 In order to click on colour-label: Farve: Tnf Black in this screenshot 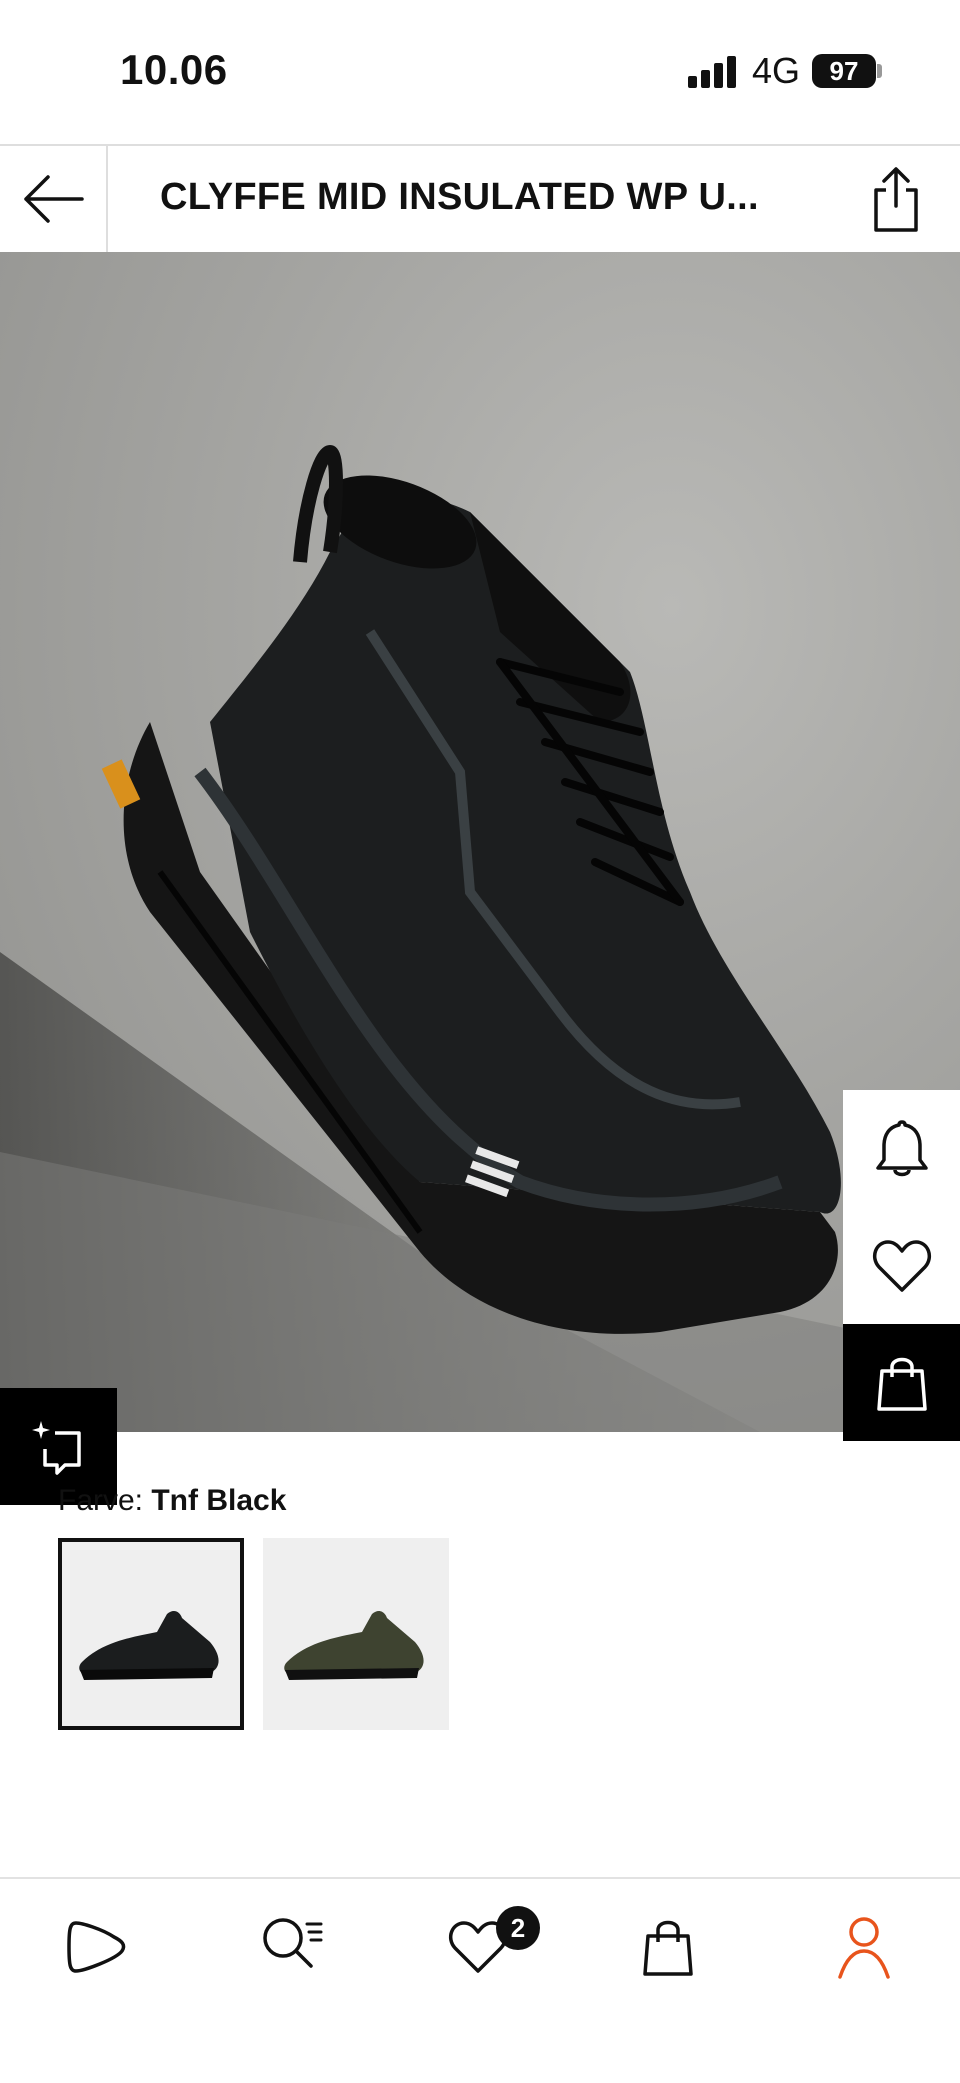, I will do `click(172, 1501)`.